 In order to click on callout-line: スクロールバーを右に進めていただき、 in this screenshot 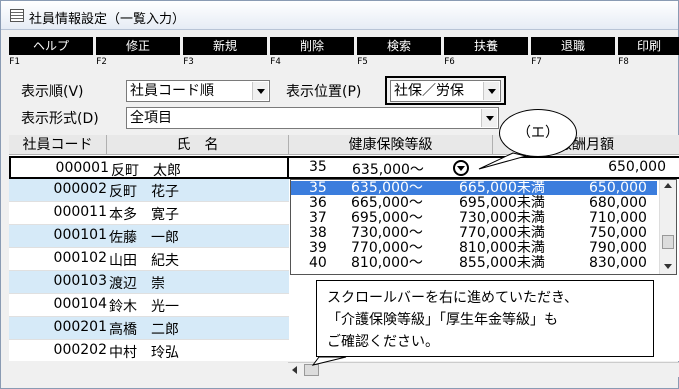, I will do `click(453, 298)`.